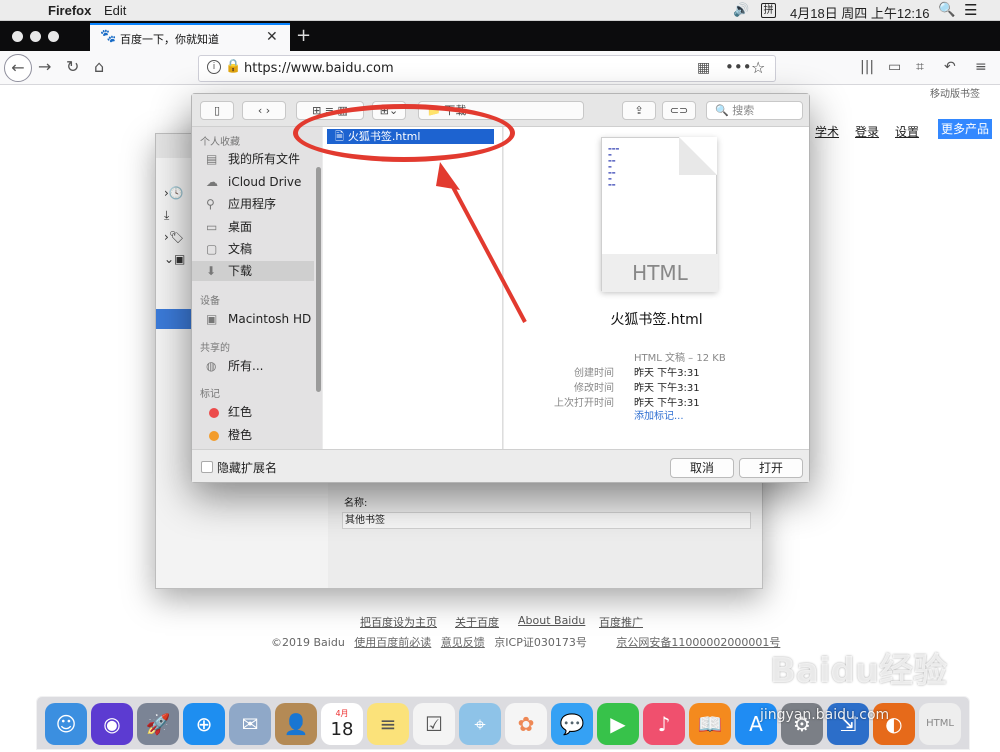 The height and width of the screenshot is (752, 1000). Describe the element at coordinates (250, 724) in the screenshot. I see `mail-icon: ✉` at that location.